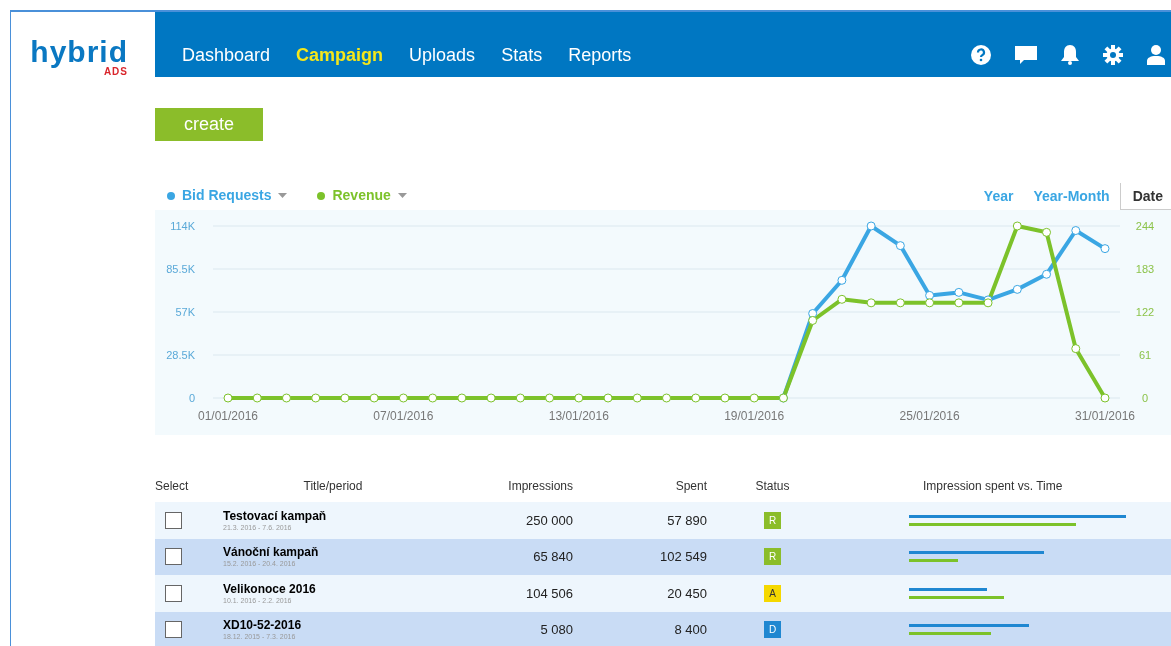 The image size is (1171, 646). Describe the element at coordinates (754, 416) in the screenshot. I see `axis-label: 19/01/2016` at that location.